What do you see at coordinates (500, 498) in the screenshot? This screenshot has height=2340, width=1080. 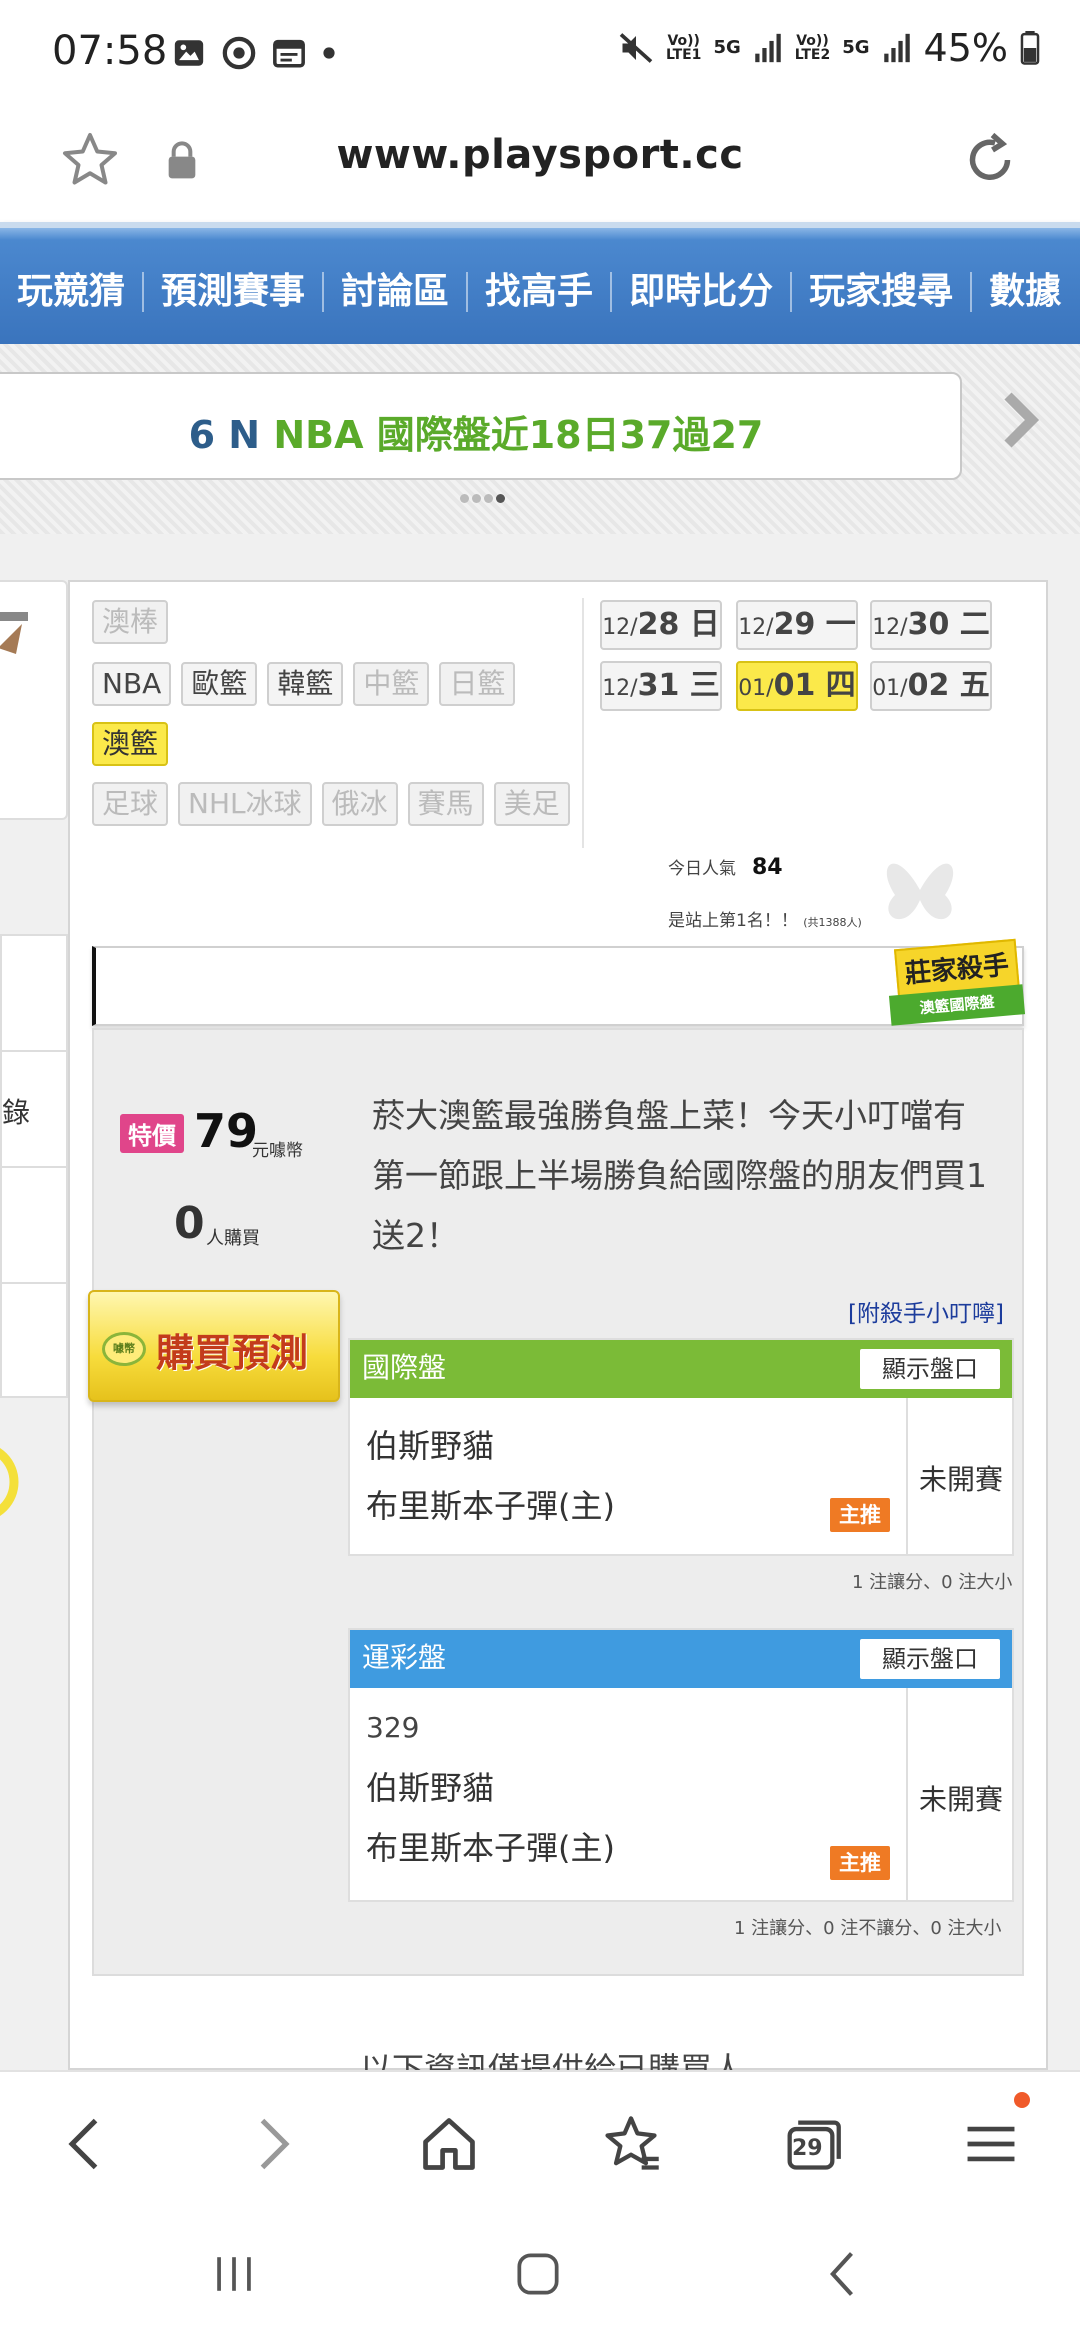 I see `pager-dot-active` at bounding box center [500, 498].